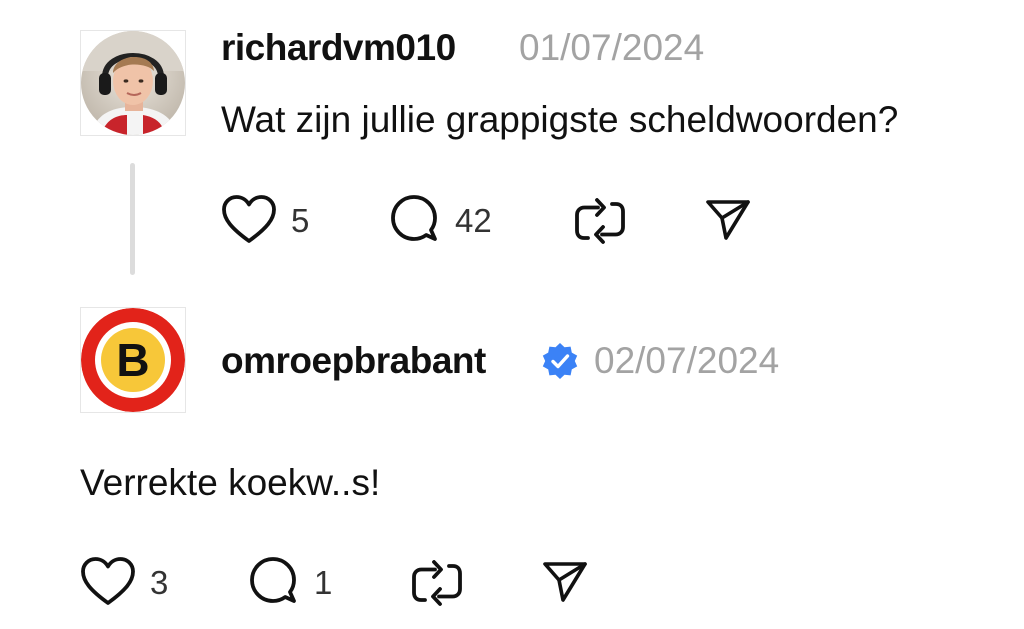 Image resolution: width=1024 pixels, height=629 pixels. Describe the element at coordinates (159, 582) in the screenshot. I see `like-count: 3` at that location.